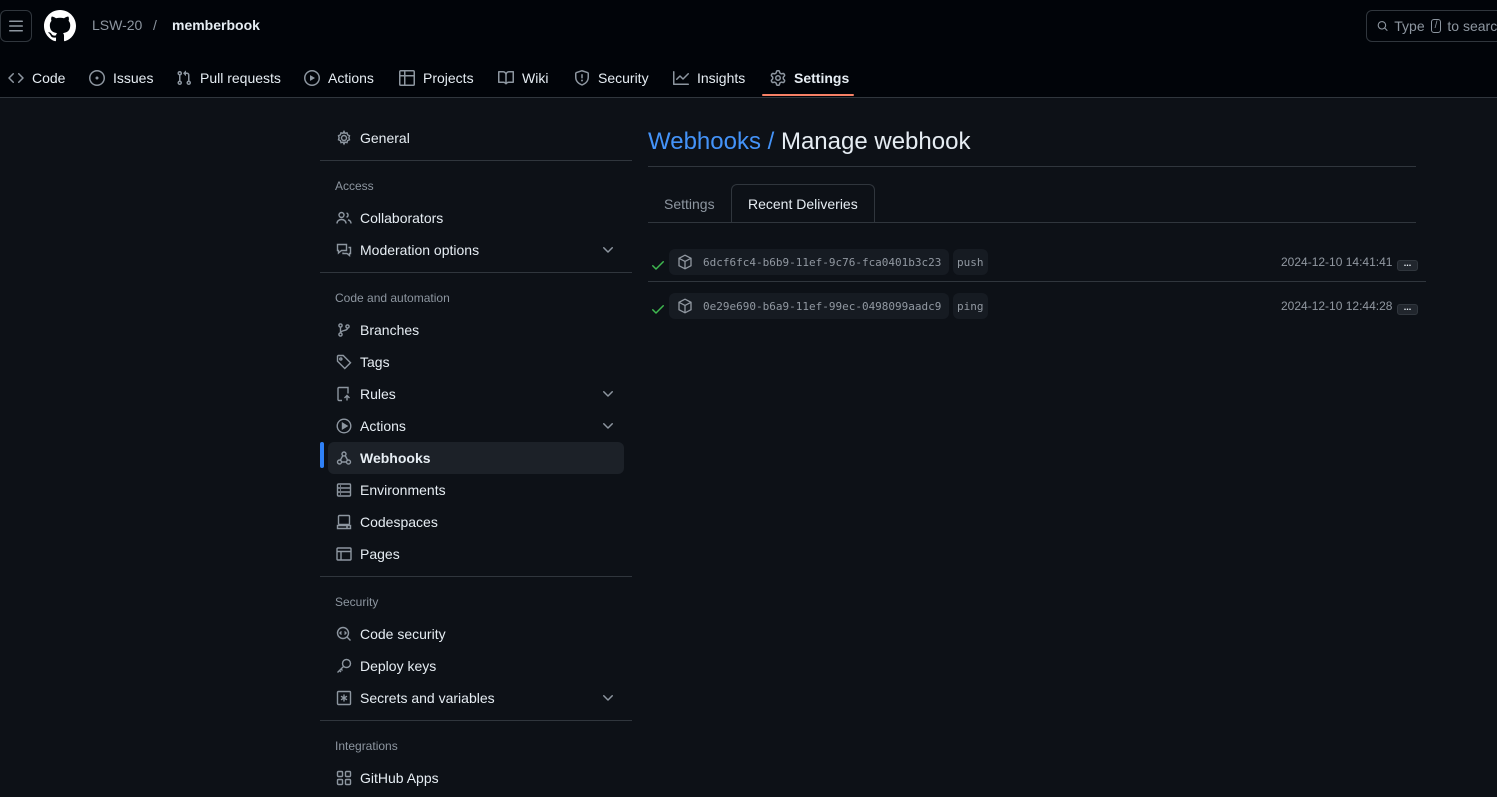 The height and width of the screenshot is (797, 1497). Describe the element at coordinates (398, 666) in the screenshot. I see `sidebar-item-deploy-keys-label: Deploy keys` at that location.